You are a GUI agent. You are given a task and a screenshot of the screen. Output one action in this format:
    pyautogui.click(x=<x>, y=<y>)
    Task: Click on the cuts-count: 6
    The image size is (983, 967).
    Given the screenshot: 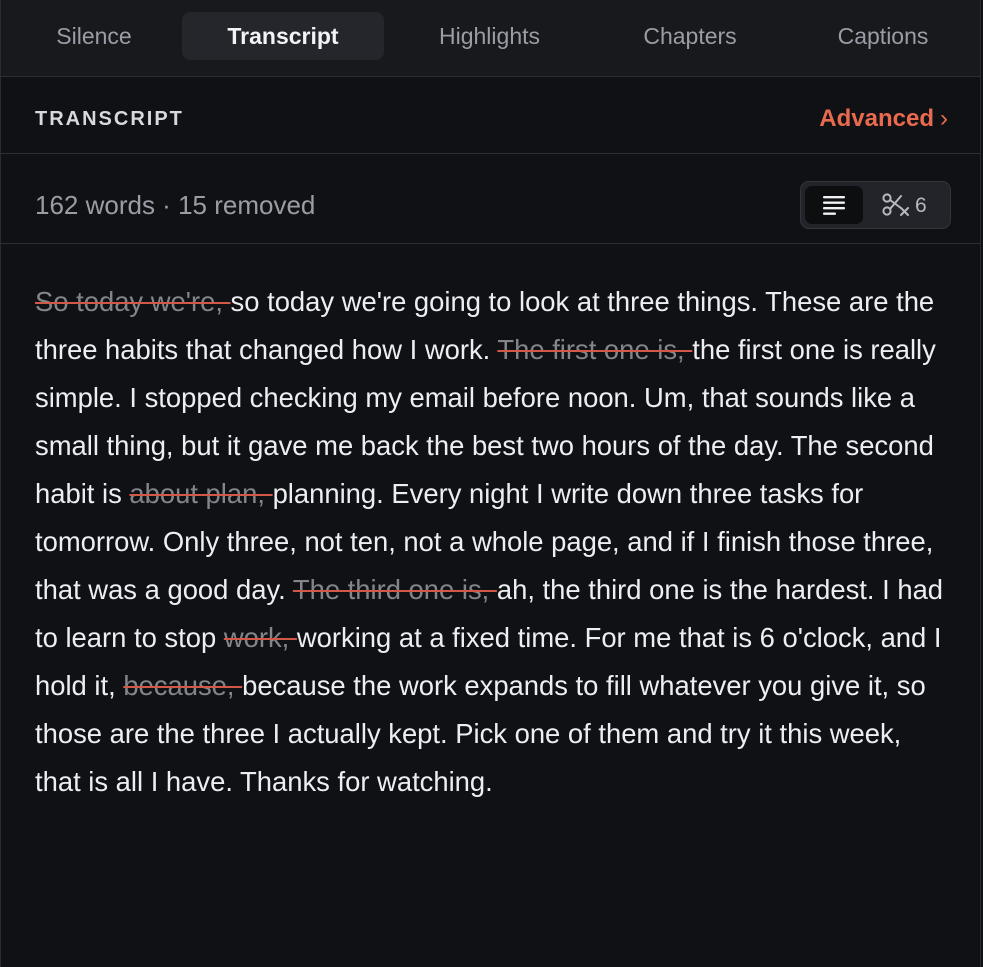 What is the action you would take?
    pyautogui.click(x=921, y=205)
    